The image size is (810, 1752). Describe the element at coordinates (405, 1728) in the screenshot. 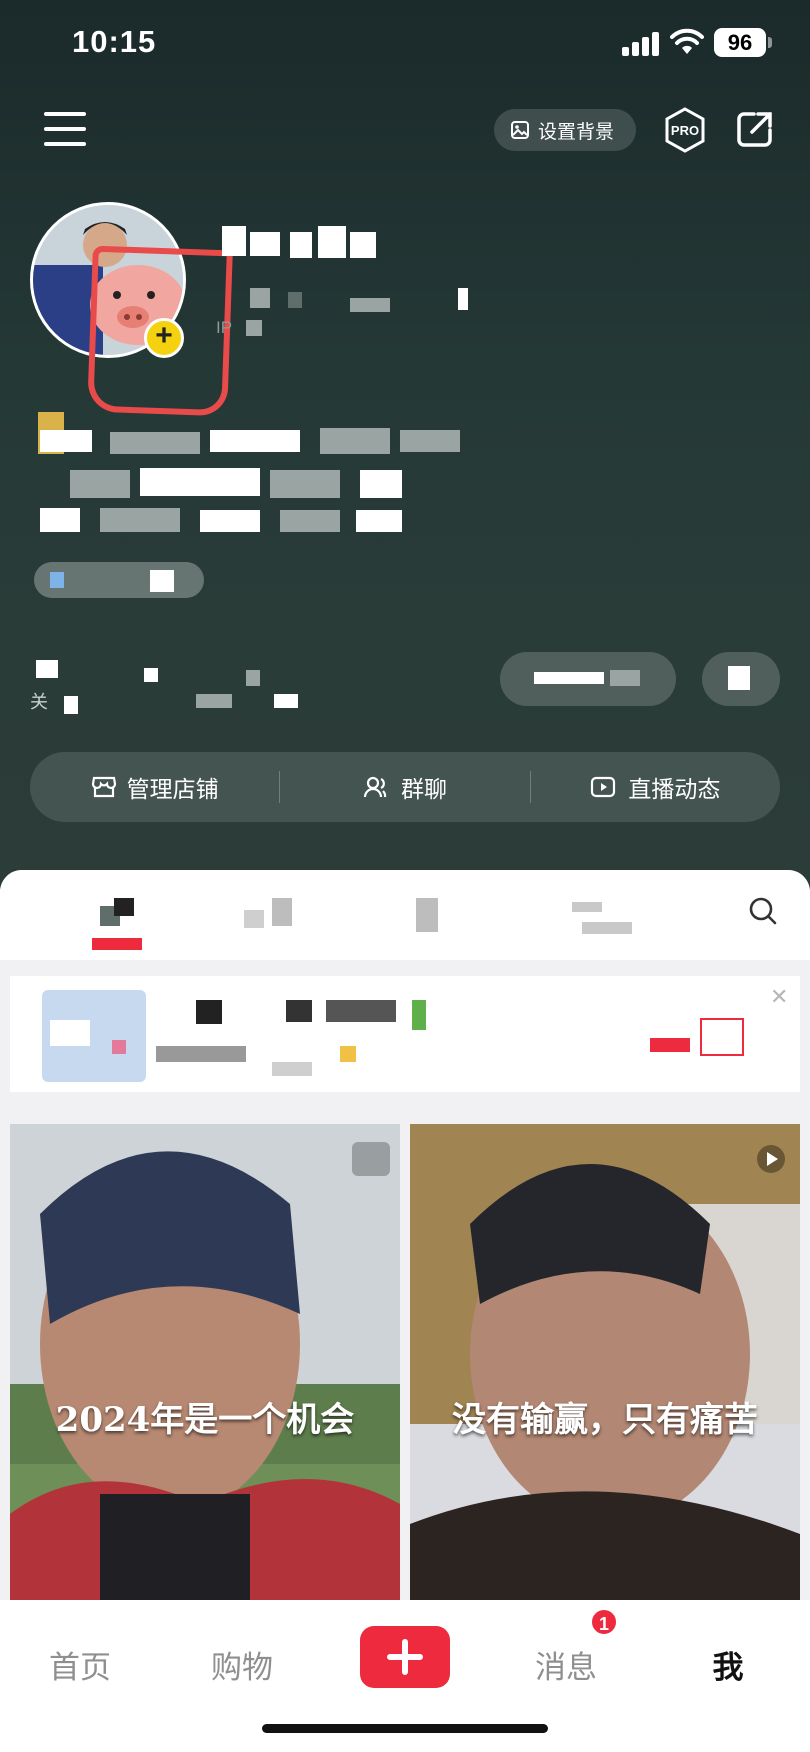

I see `home-indicator` at that location.